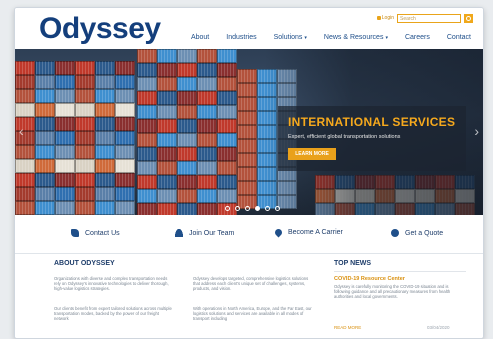 The image size is (493, 339). What do you see at coordinates (395, 233) in the screenshot?
I see `quote-icon` at bounding box center [395, 233].